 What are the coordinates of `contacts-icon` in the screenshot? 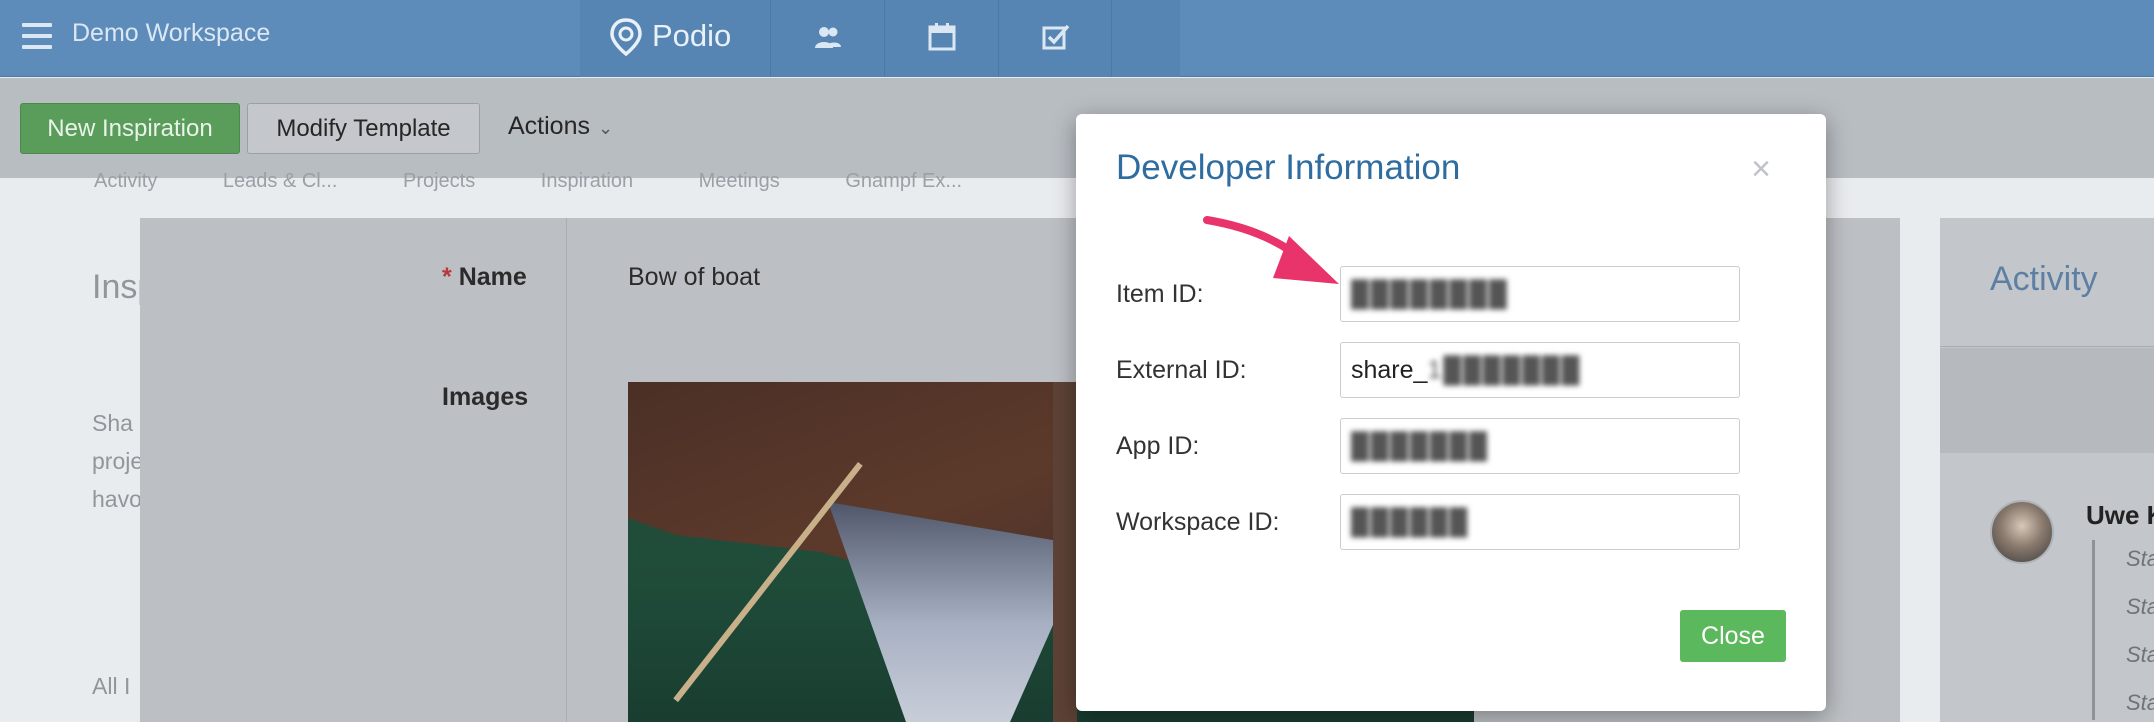 It's located at (828, 37).